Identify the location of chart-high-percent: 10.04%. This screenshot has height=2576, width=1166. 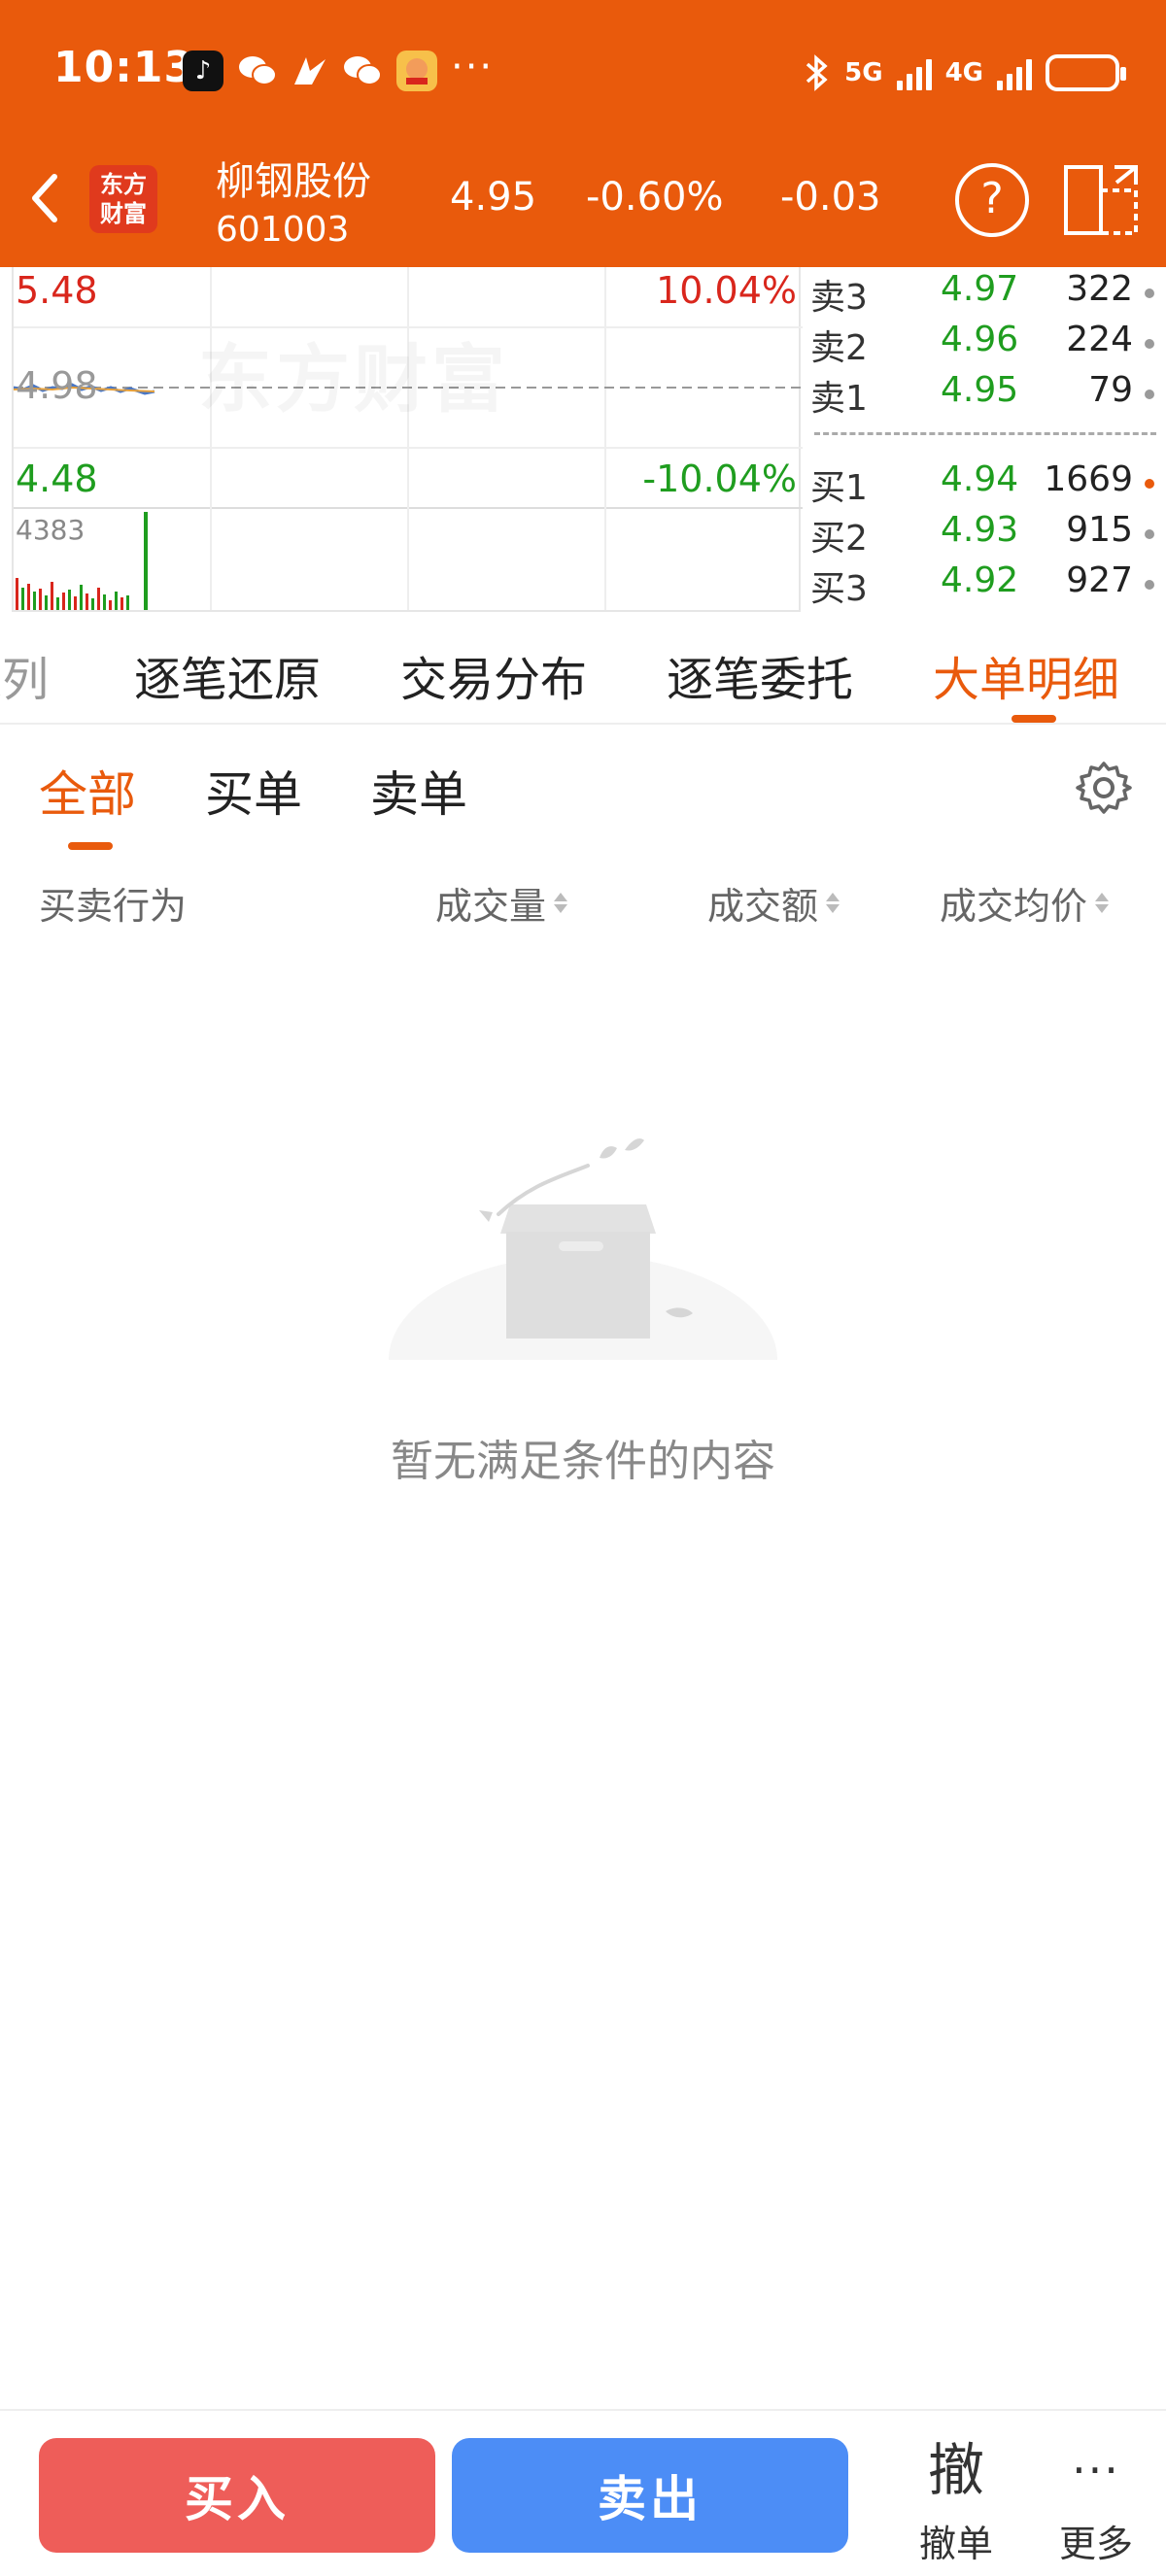
(726, 290).